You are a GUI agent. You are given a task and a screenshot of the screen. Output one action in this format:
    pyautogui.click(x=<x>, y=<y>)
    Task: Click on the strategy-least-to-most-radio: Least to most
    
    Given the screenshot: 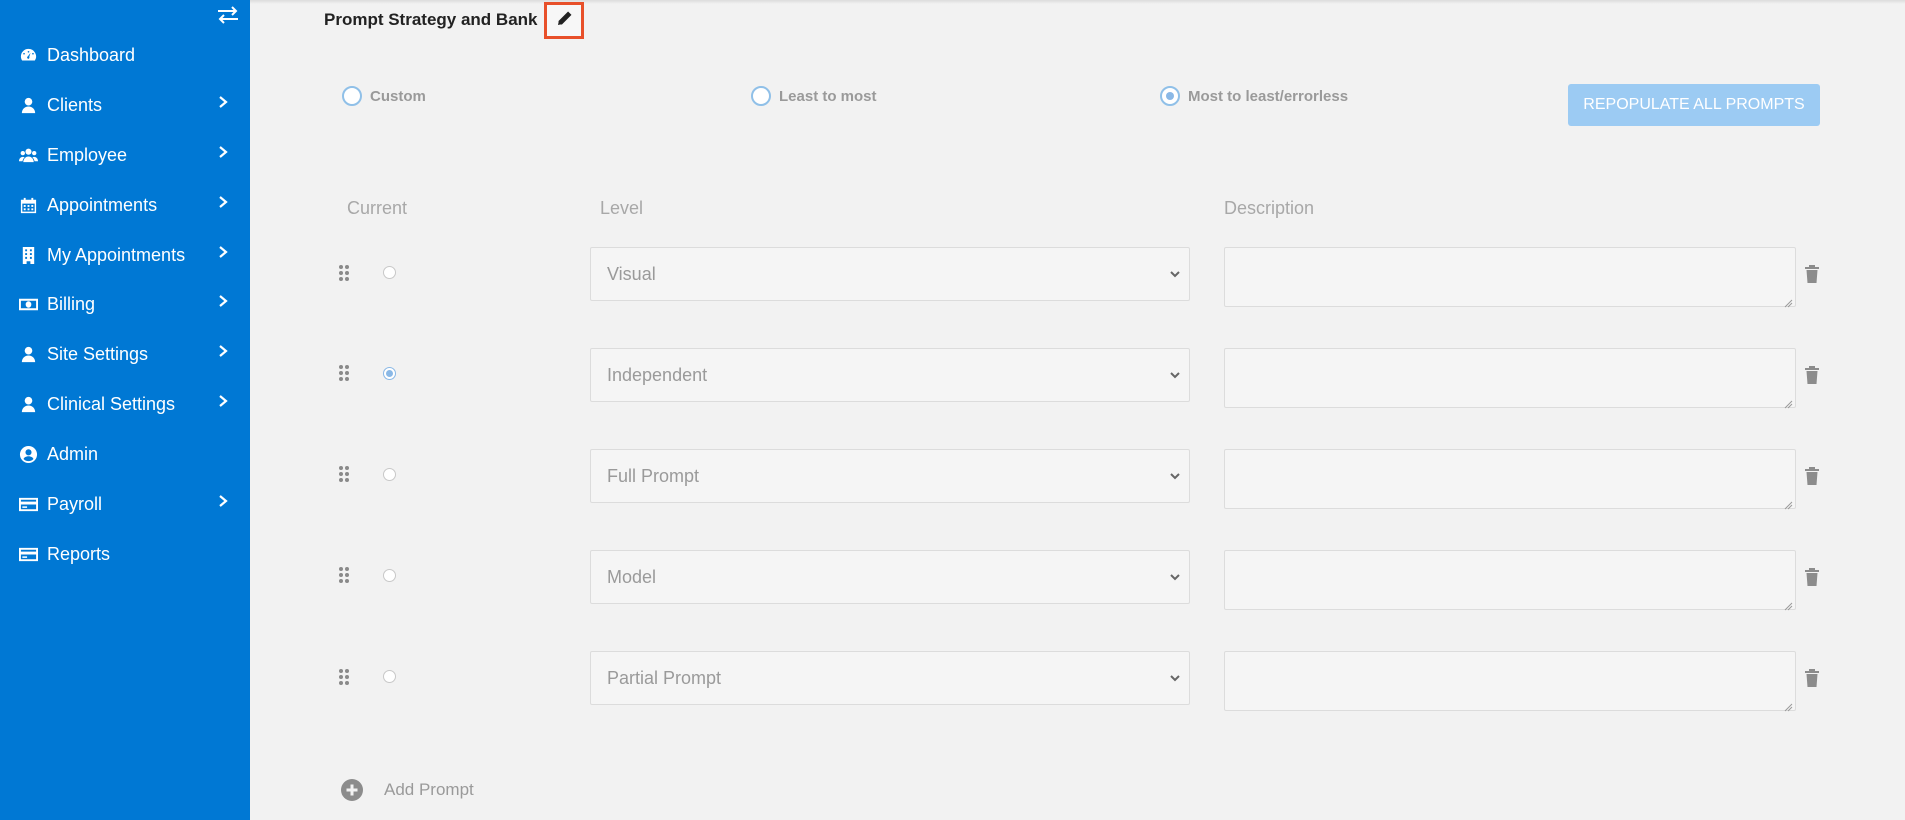 What is the action you would take?
    pyautogui.click(x=814, y=96)
    